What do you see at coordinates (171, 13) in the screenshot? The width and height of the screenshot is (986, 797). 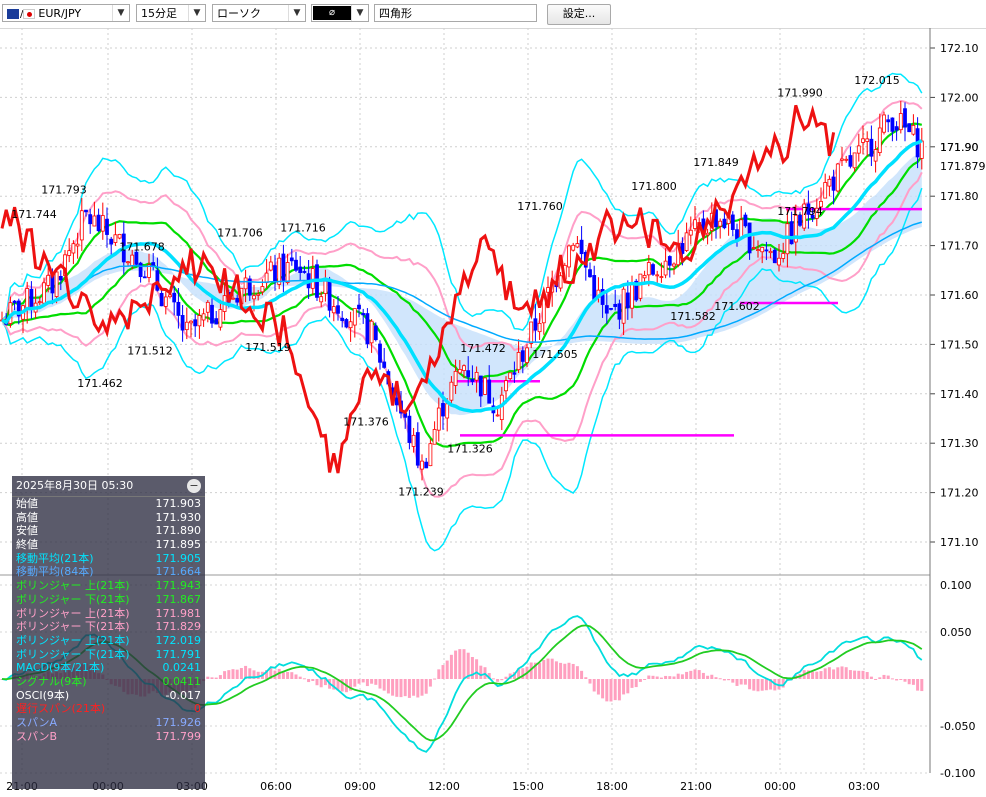 I see `timeframe-select: 15分足 ▼` at bounding box center [171, 13].